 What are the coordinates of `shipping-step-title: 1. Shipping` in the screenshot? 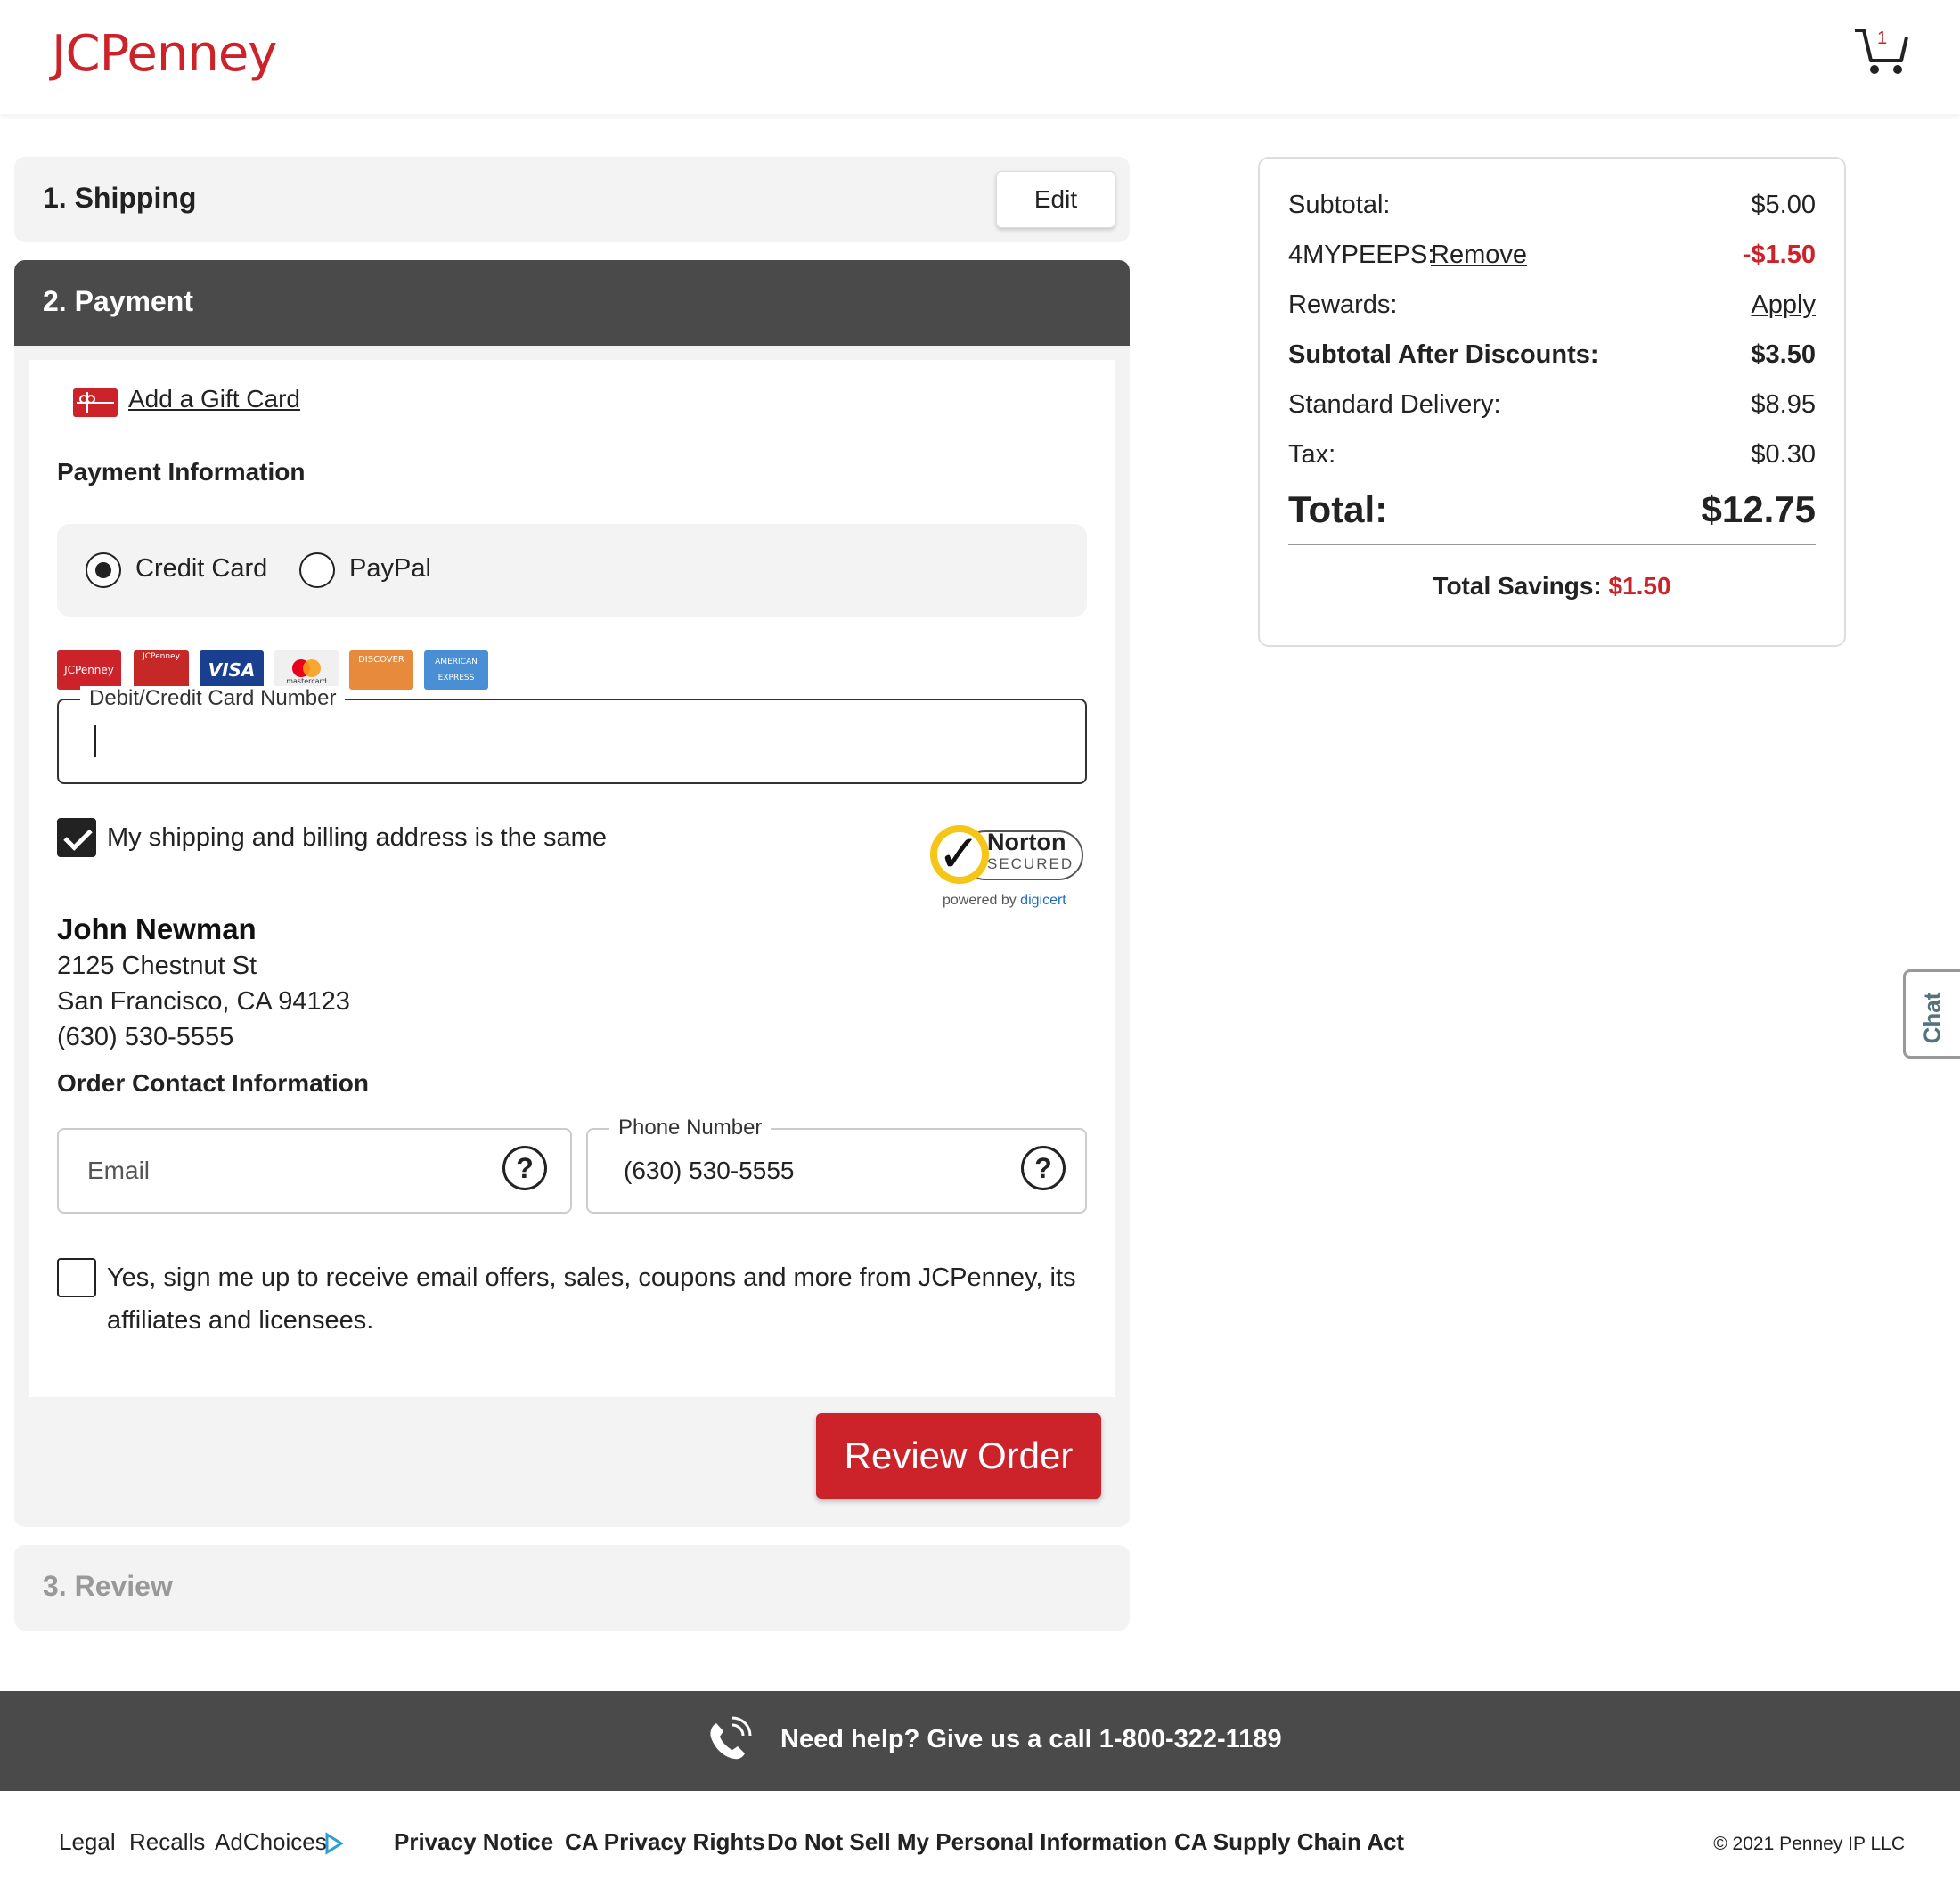 It's located at (120, 198).